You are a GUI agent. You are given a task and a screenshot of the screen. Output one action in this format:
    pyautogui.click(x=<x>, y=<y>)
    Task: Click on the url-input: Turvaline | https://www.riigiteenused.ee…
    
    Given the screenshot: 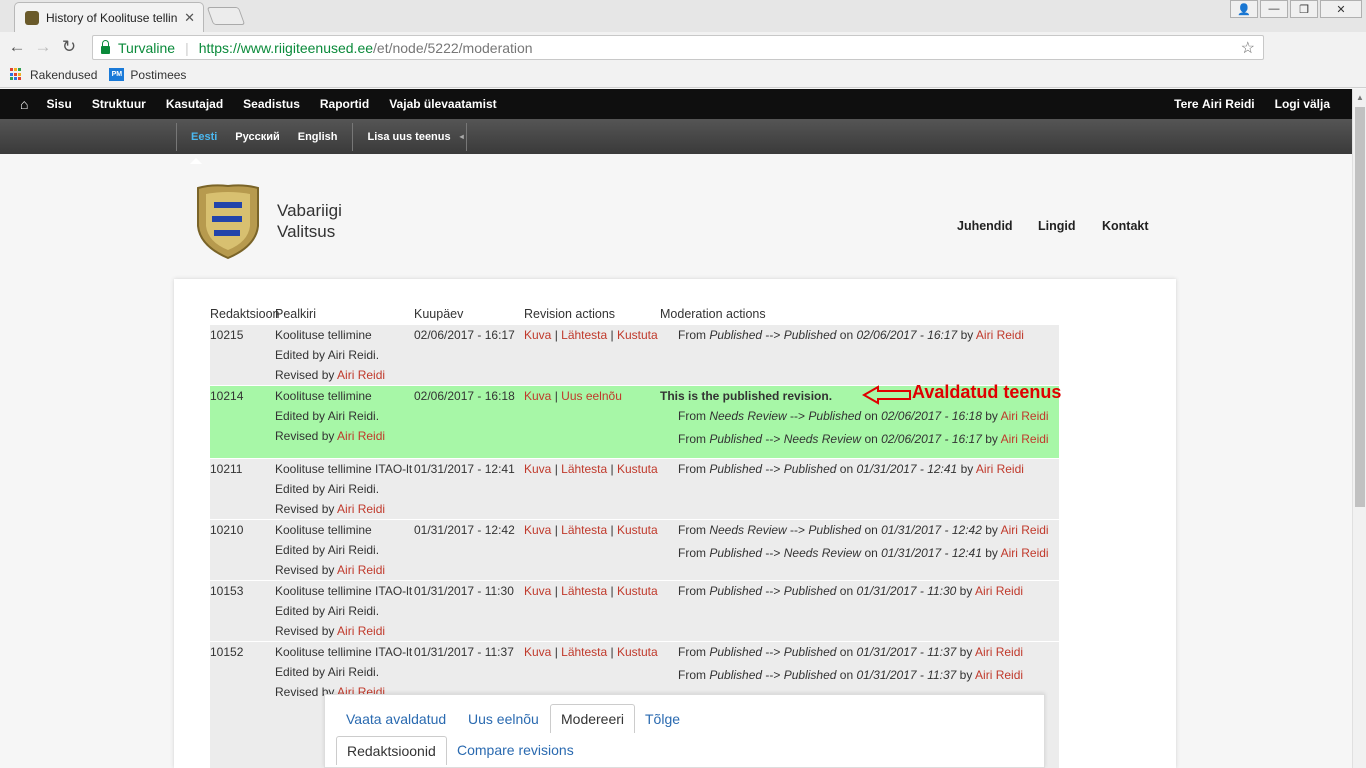 What is the action you would take?
    pyautogui.click(x=678, y=47)
    